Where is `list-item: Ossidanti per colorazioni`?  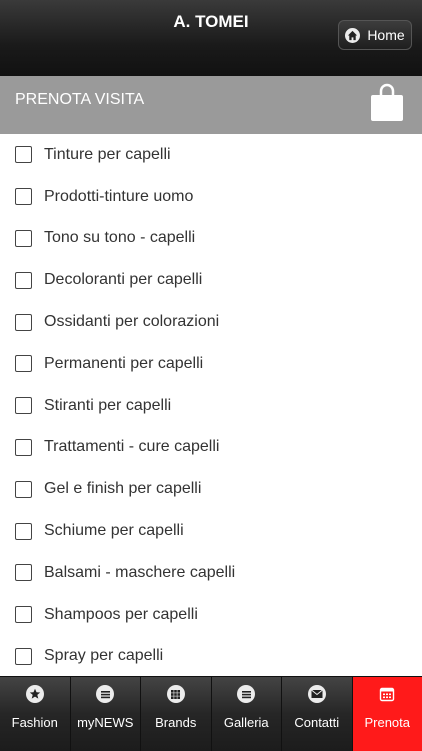 list-item: Ossidanti per colorazioni is located at coordinates (211, 322).